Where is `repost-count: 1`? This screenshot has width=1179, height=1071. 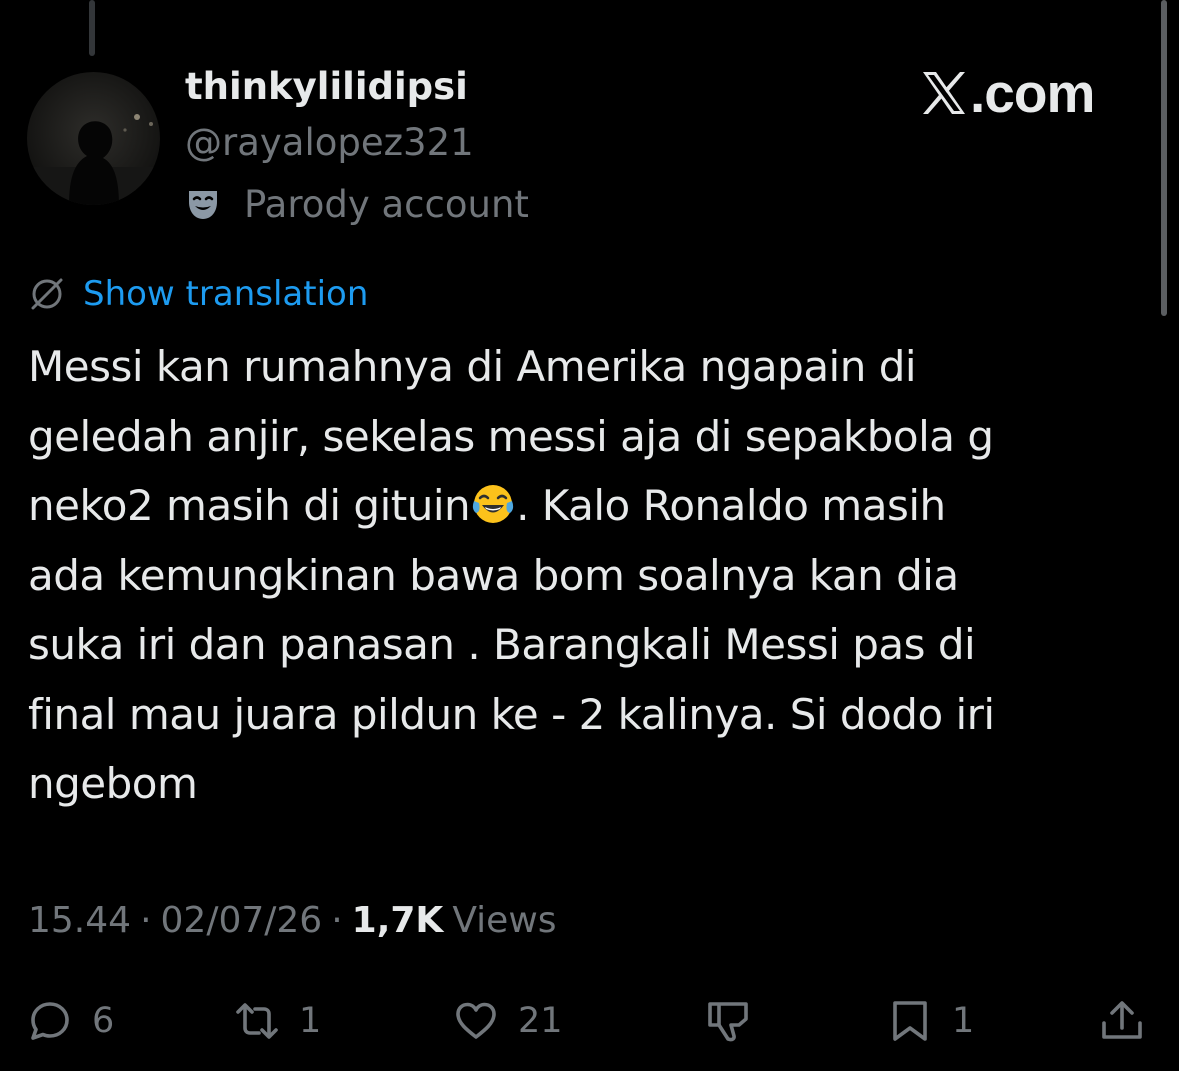 repost-count: 1 is located at coordinates (310, 1021).